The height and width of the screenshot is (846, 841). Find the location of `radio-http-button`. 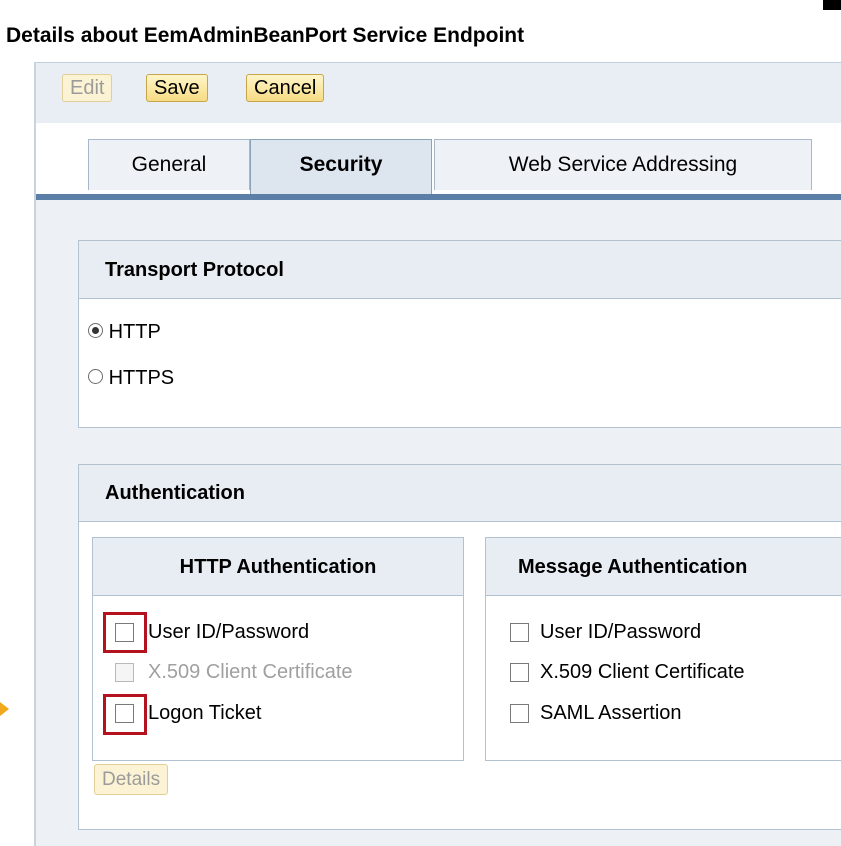

radio-http-button is located at coordinates (95, 330).